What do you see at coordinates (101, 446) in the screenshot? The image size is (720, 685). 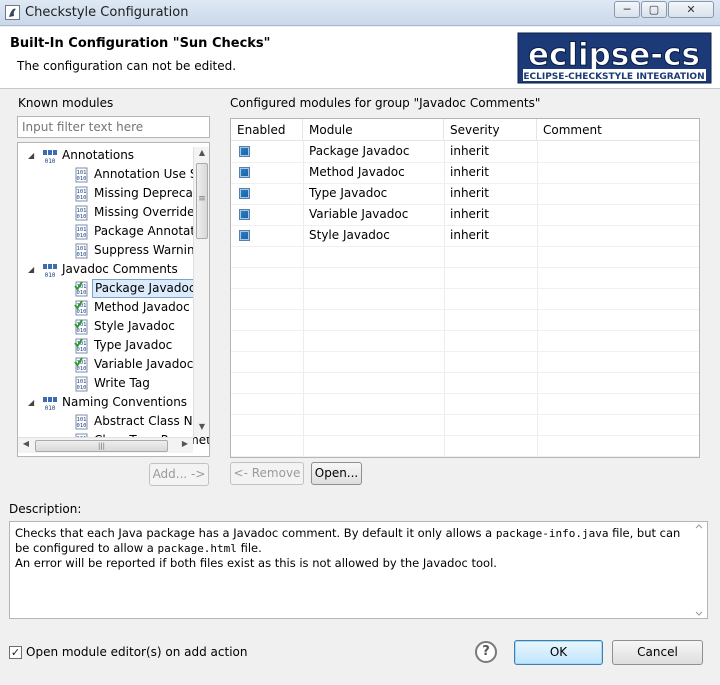 I see `hscroll-thumb: |||` at bounding box center [101, 446].